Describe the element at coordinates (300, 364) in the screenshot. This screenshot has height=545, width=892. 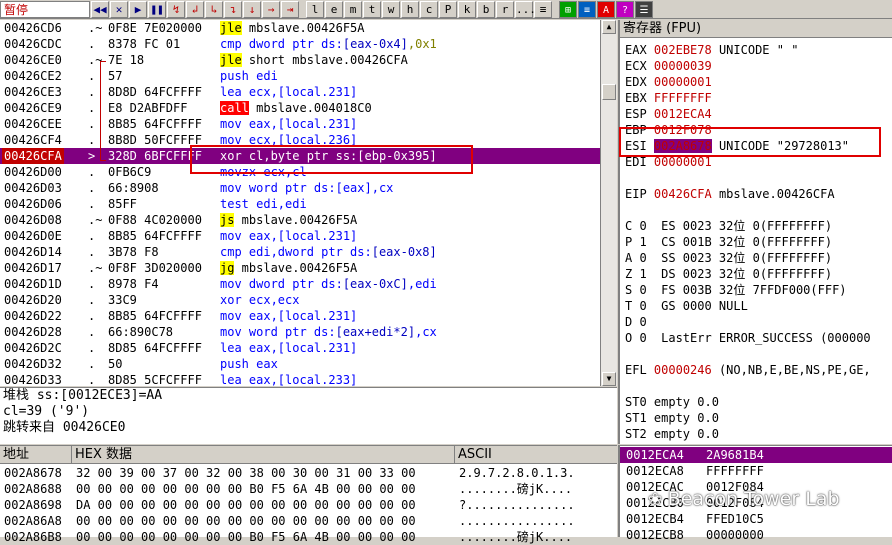
I see `disasm-row: 00426D32. 50 push eax` at that location.